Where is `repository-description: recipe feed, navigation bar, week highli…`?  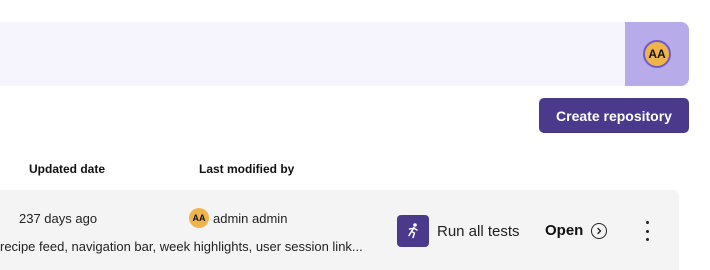
repository-description: recipe feed, navigation bar, week highli… is located at coordinates (181, 246).